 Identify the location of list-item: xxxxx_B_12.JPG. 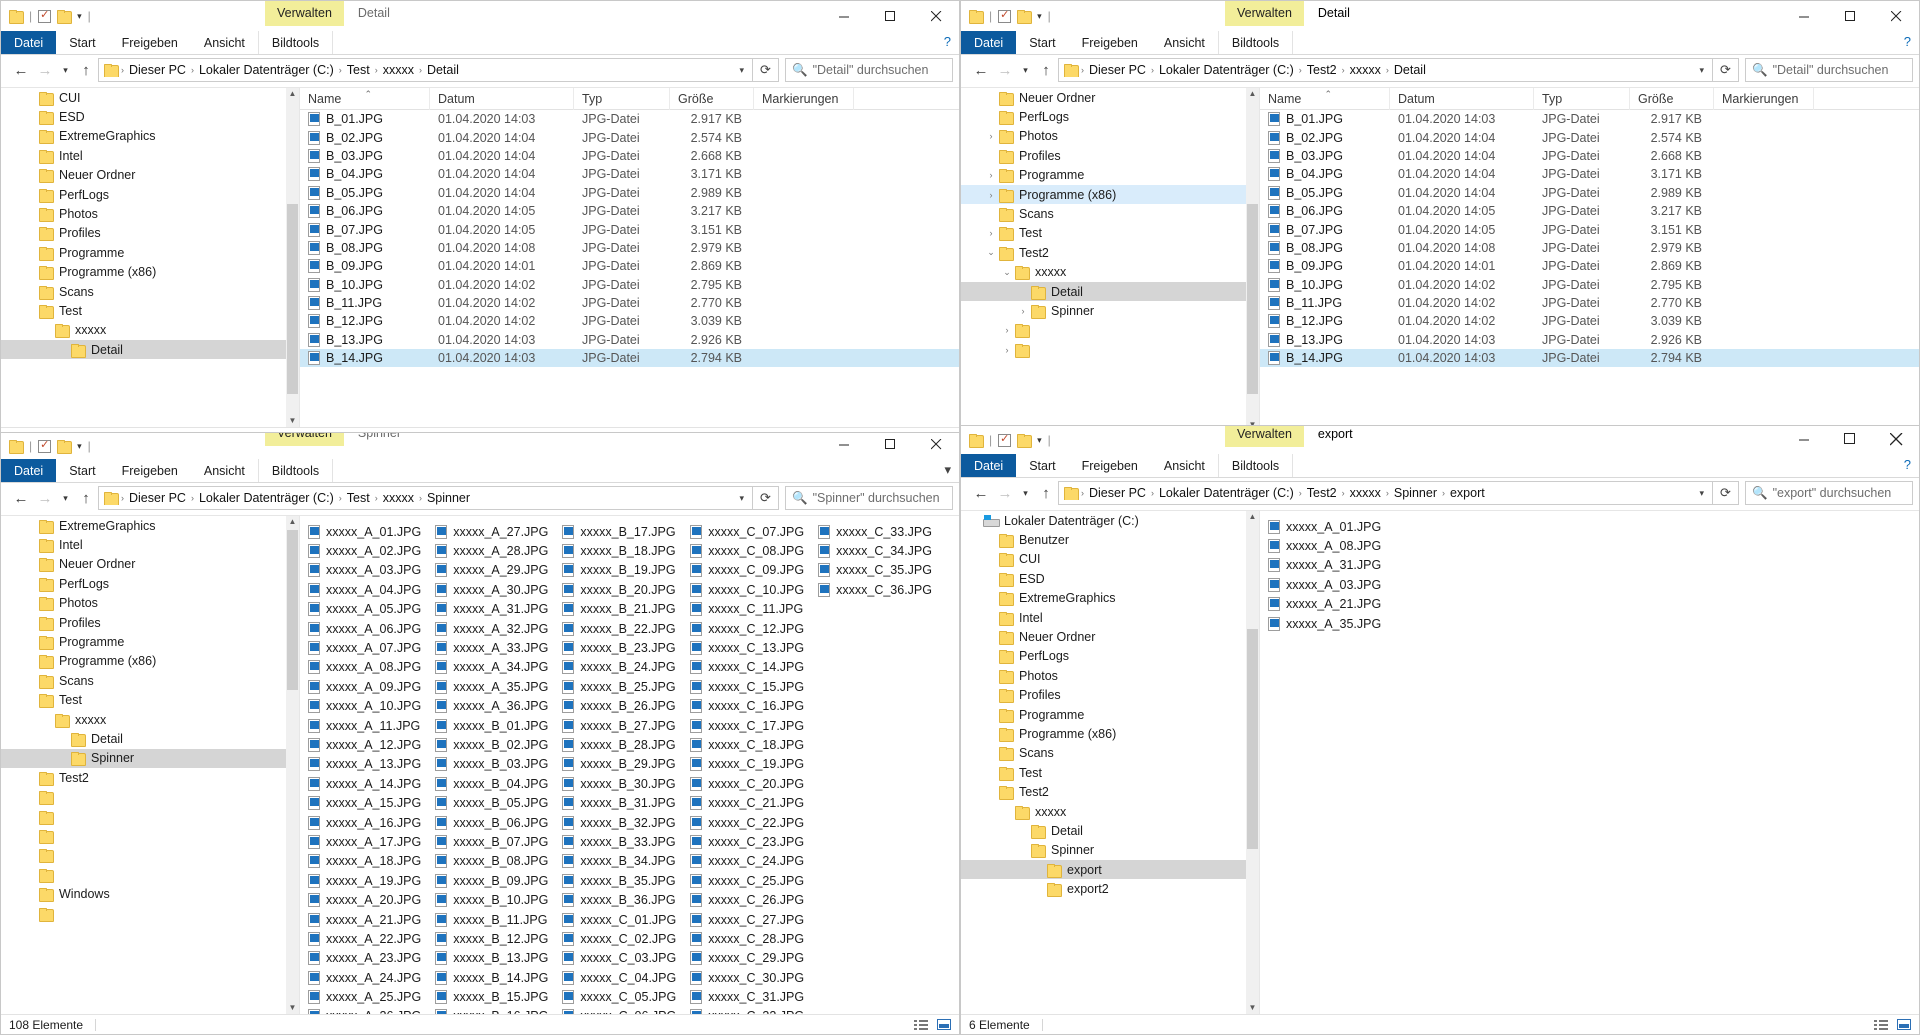
(498, 938).